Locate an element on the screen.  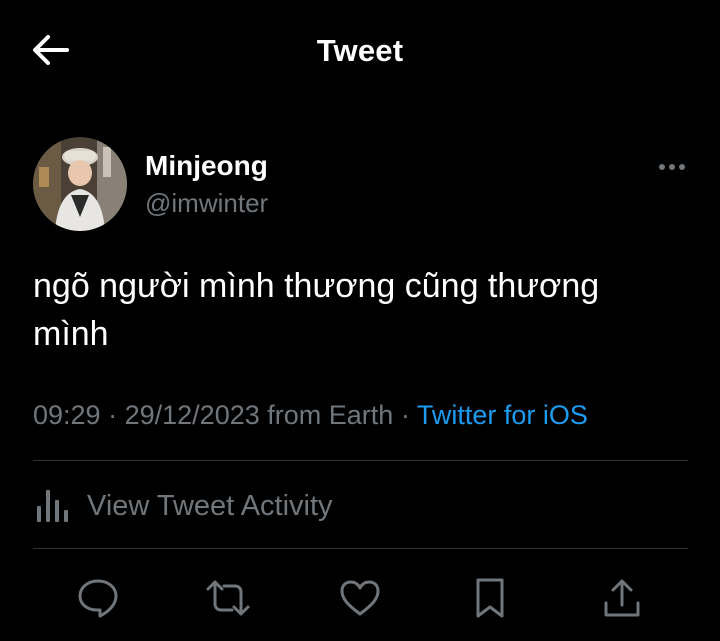
tweet-time: 09:29 is located at coordinates (67, 415).